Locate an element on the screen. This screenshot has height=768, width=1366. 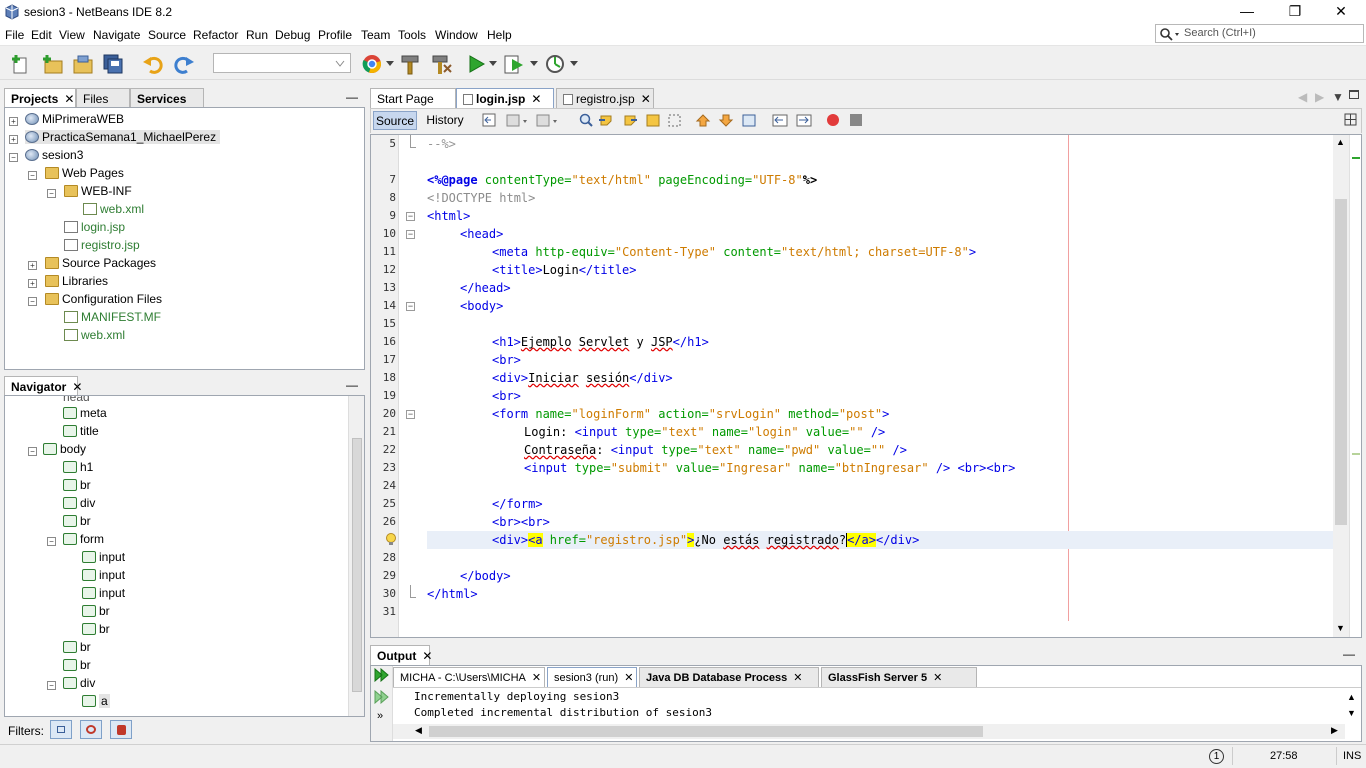
history-view-button: History is located at coordinates (445, 120).